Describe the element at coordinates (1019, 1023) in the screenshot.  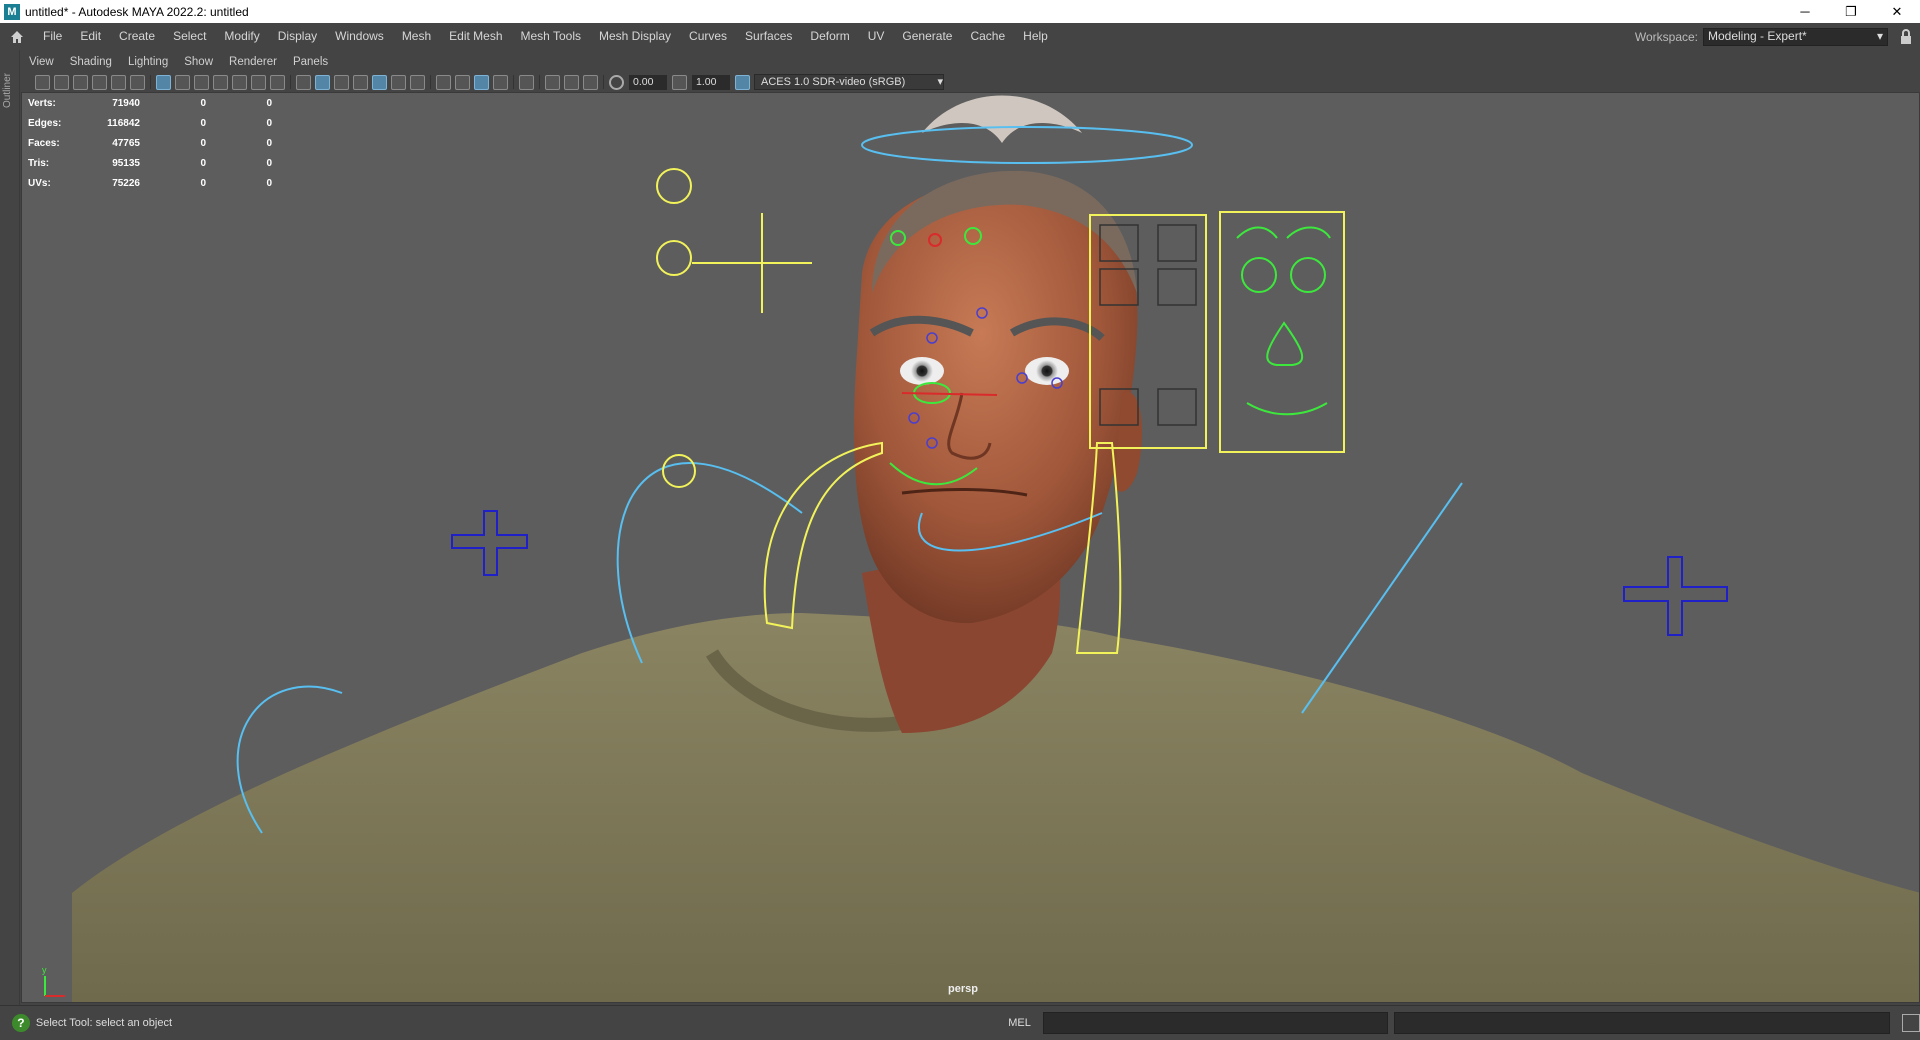
I see `mel-label: MEL` at that location.